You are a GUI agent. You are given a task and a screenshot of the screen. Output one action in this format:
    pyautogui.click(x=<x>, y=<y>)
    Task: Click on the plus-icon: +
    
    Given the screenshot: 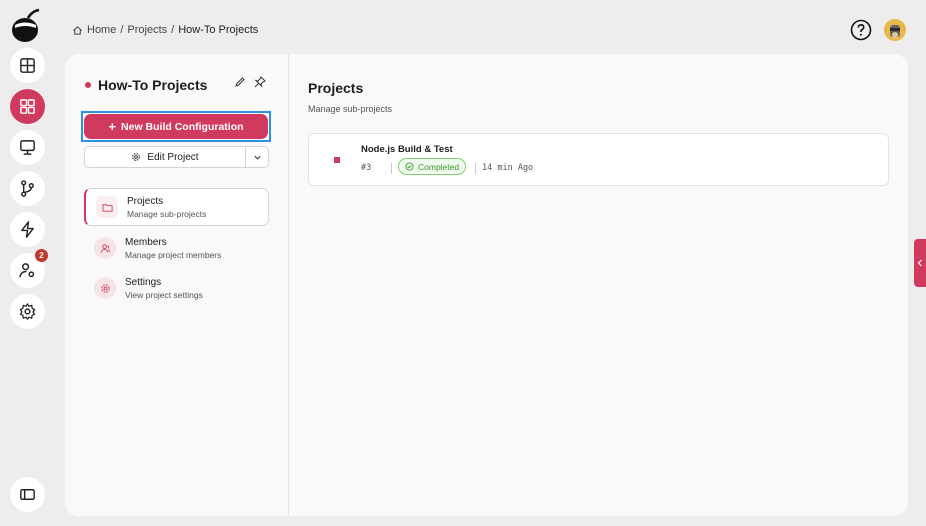 What is the action you would take?
    pyautogui.click(x=112, y=126)
    